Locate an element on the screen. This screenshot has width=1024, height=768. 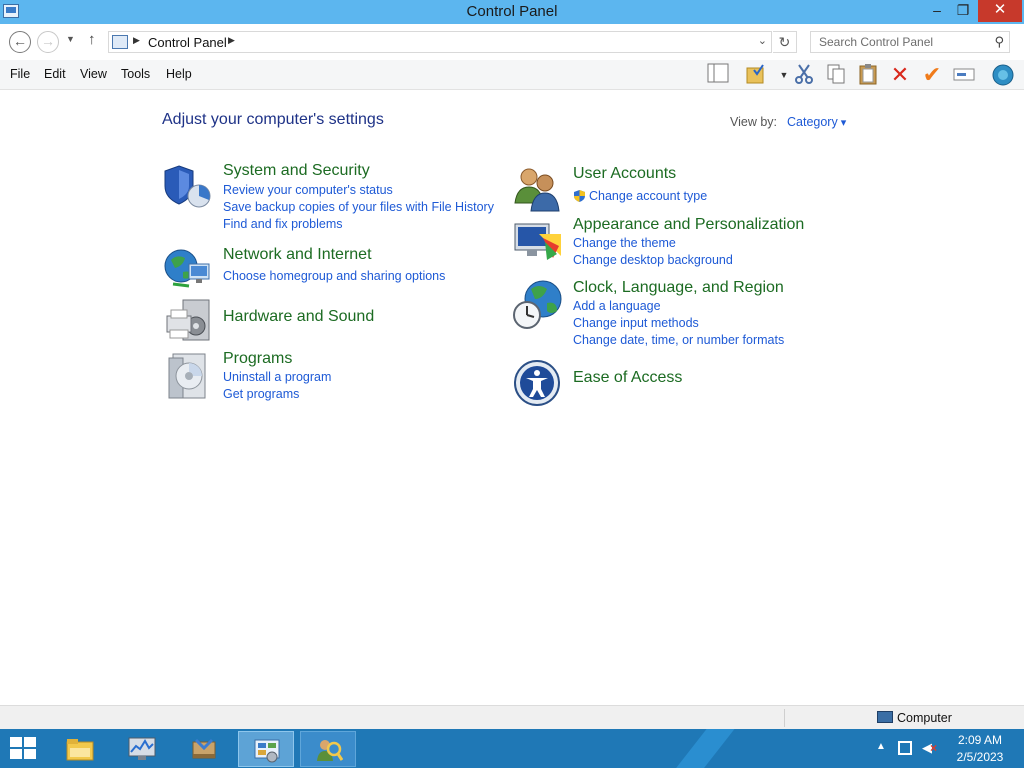
category-title: User Accounts is located at coordinates (624, 174).